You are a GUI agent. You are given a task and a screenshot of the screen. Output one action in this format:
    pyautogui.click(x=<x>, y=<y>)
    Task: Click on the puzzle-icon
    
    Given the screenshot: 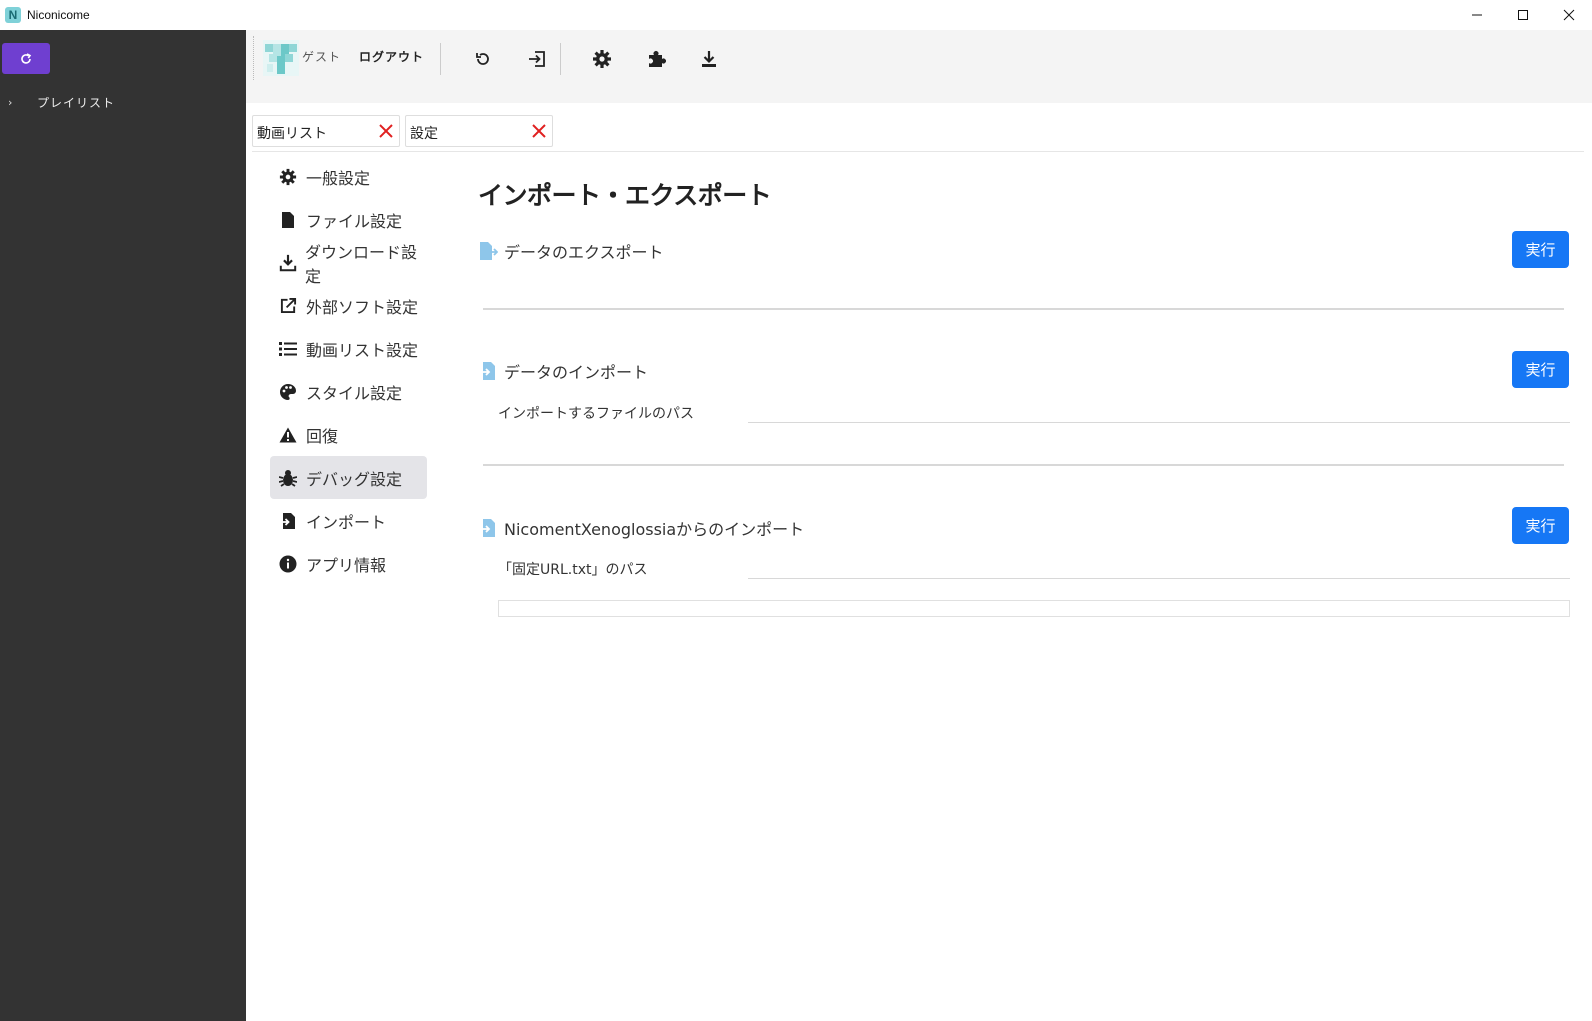 What is the action you would take?
    pyautogui.click(x=657, y=59)
    